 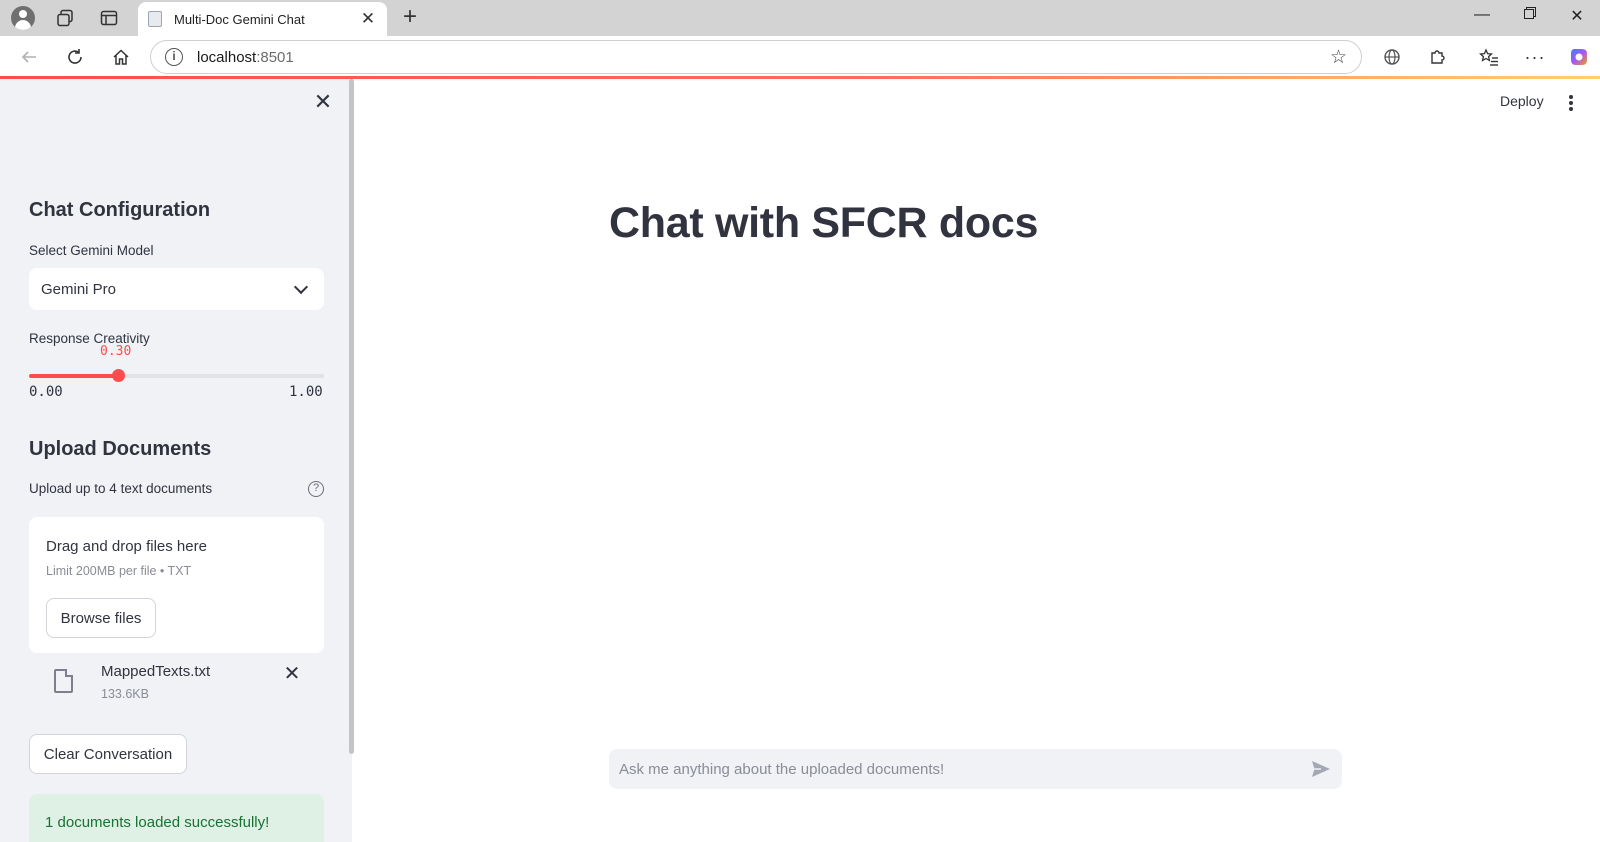 What do you see at coordinates (1571, 103) in the screenshot?
I see `main-menu-icon` at bounding box center [1571, 103].